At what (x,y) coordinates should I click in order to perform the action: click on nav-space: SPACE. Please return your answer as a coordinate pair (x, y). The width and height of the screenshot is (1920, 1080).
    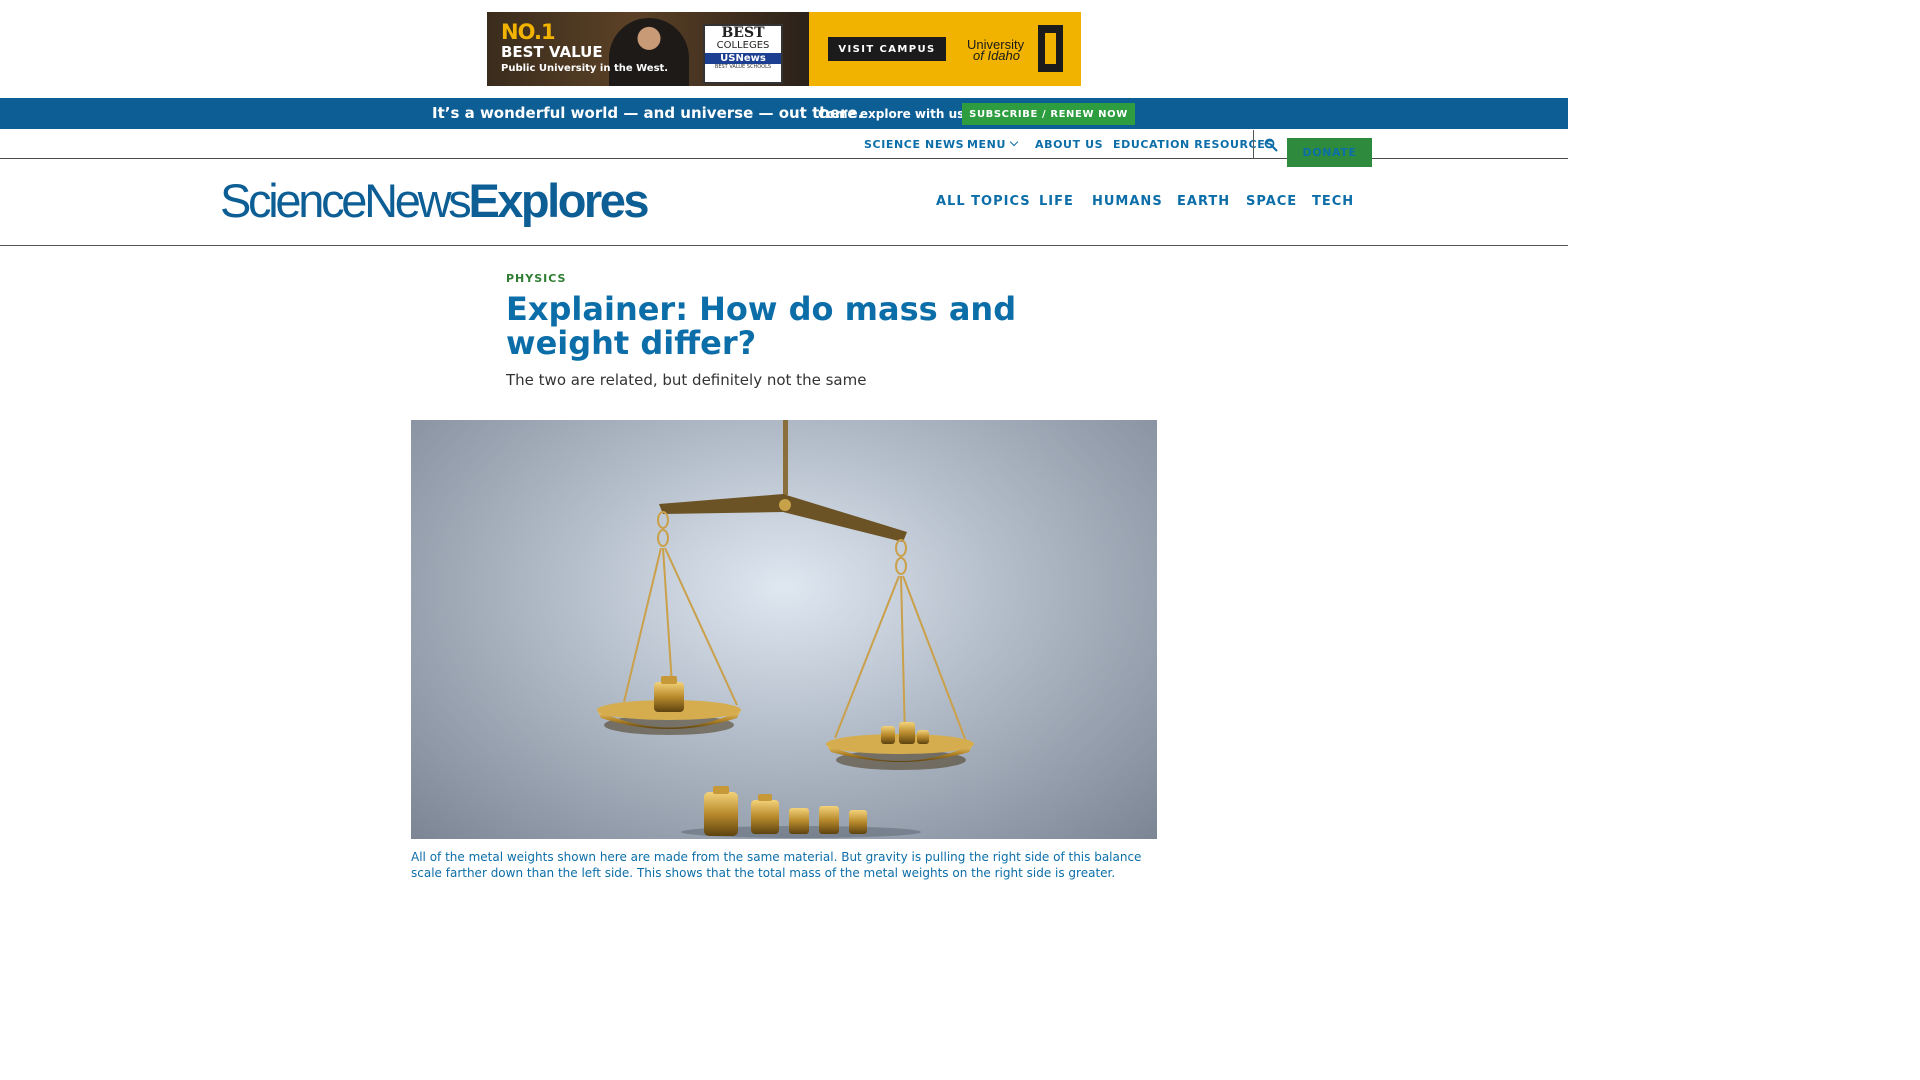
    Looking at the image, I should click on (1271, 201).